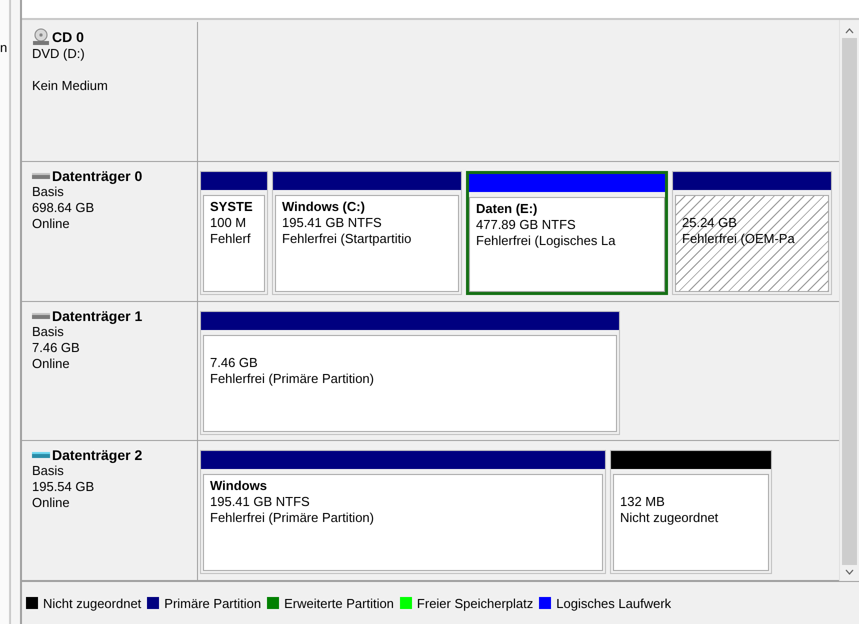  I want to click on disk-info: DVD (D:), so click(59, 54).